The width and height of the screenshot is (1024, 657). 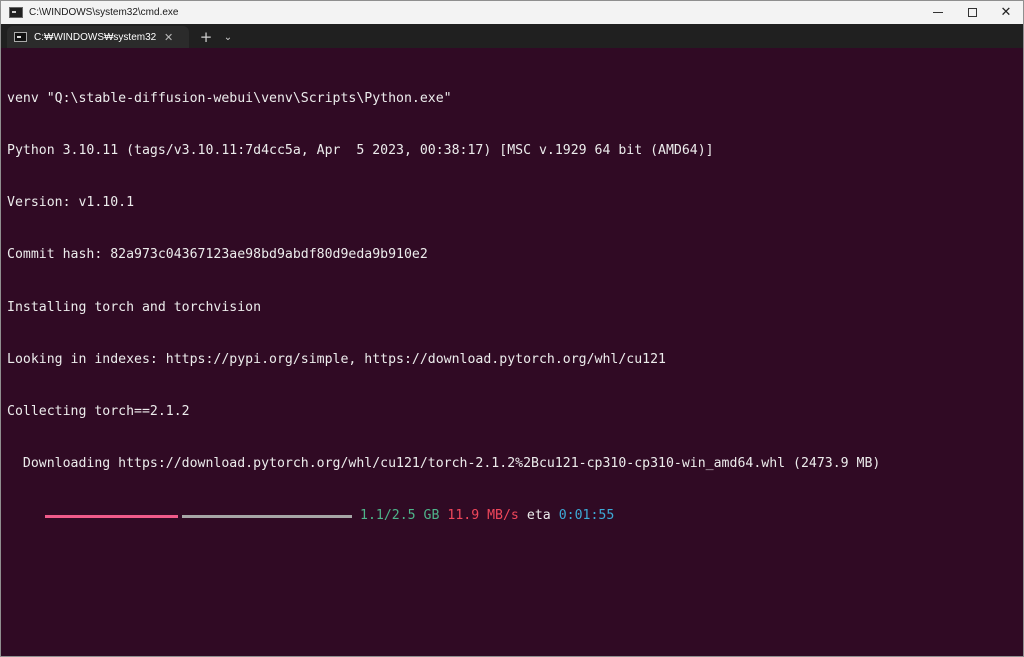 I want to click on plus-icon: +, so click(x=206, y=37).